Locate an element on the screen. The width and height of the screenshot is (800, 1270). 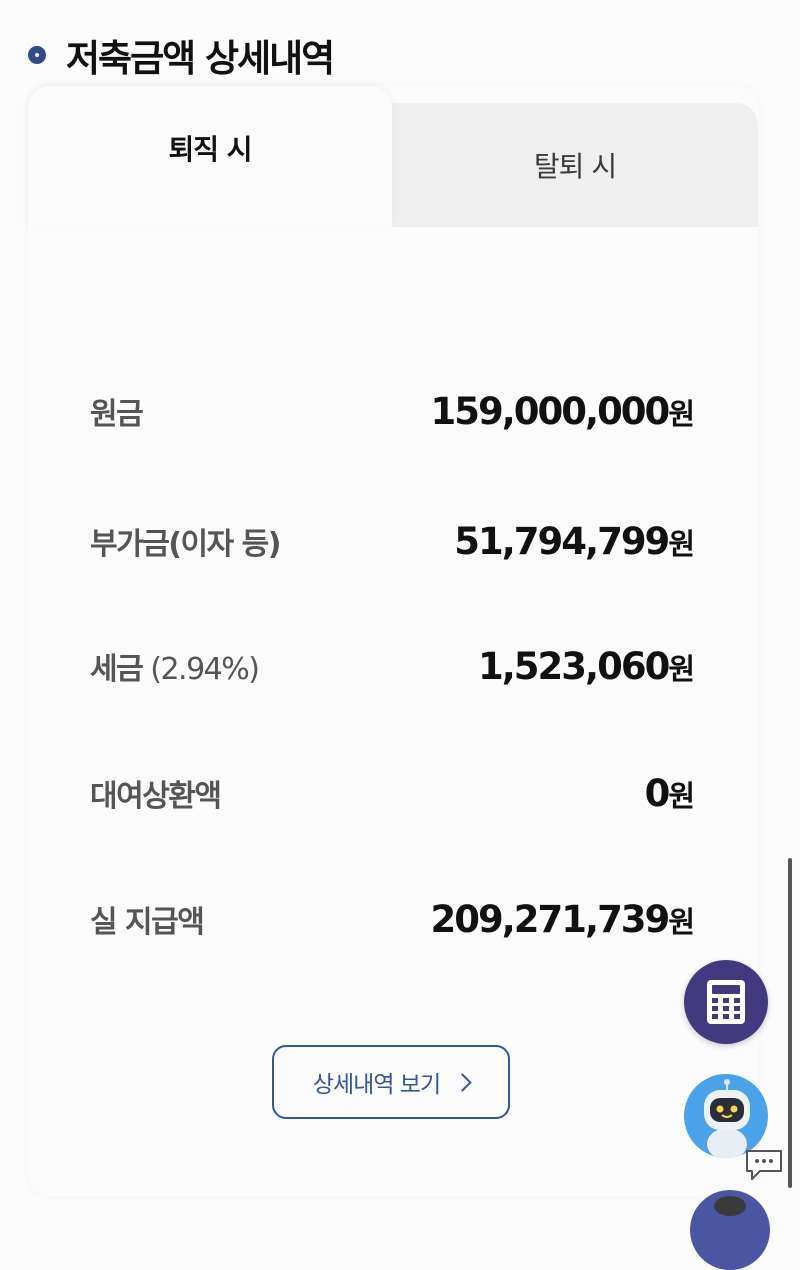
chat-bubble-icon is located at coordinates (764, 1165).